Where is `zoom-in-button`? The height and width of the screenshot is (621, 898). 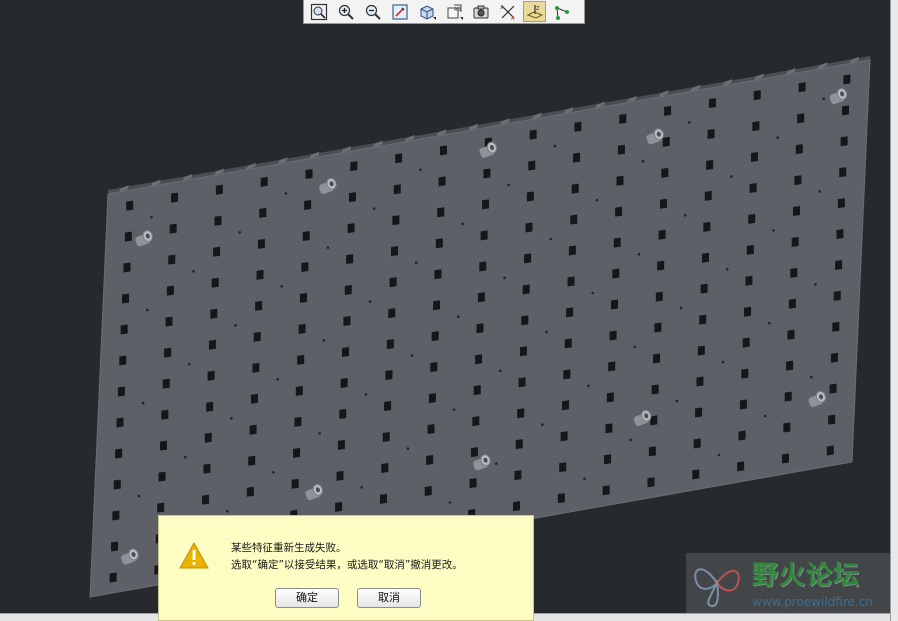
zoom-in-button is located at coordinates (345, 11).